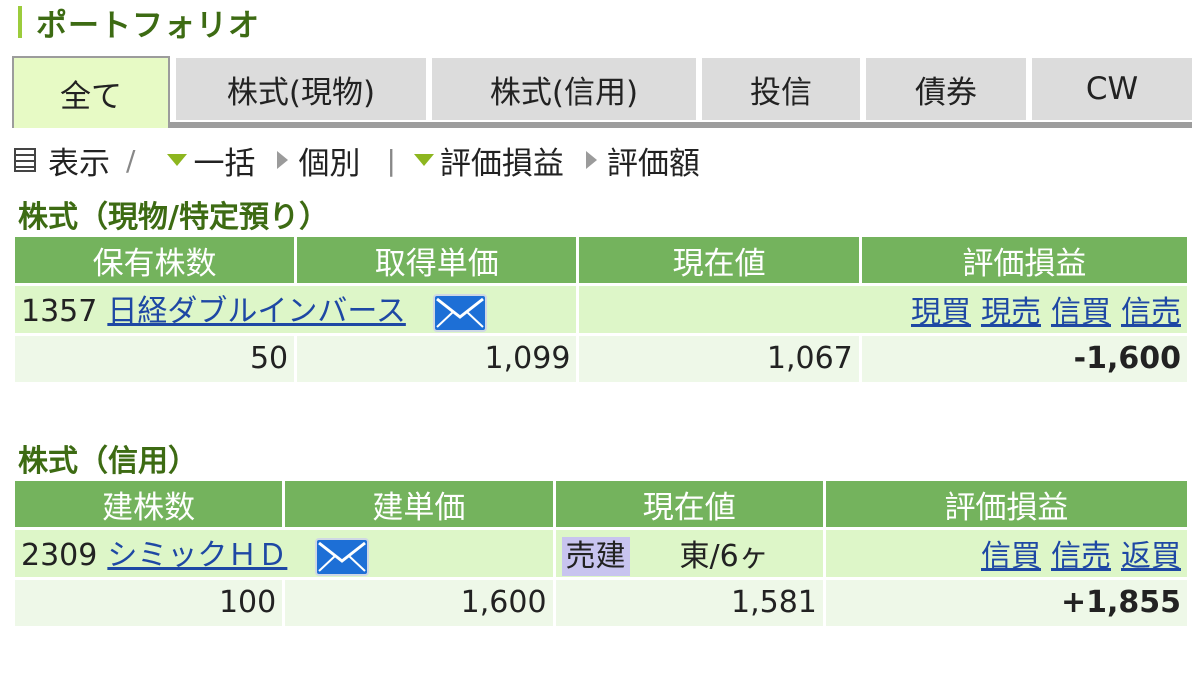 The image size is (1200, 681). I want to click on trade-actions: 現買 現売 信買 信売, so click(883, 309).